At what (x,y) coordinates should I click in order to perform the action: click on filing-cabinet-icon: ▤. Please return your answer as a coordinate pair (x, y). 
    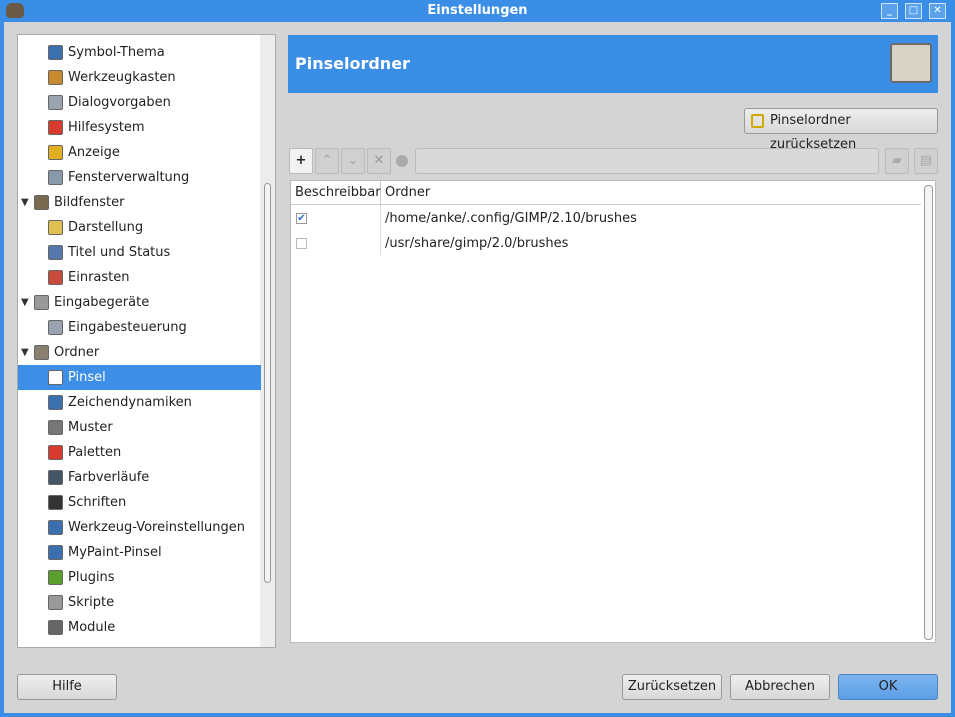
    Looking at the image, I should click on (926, 160).